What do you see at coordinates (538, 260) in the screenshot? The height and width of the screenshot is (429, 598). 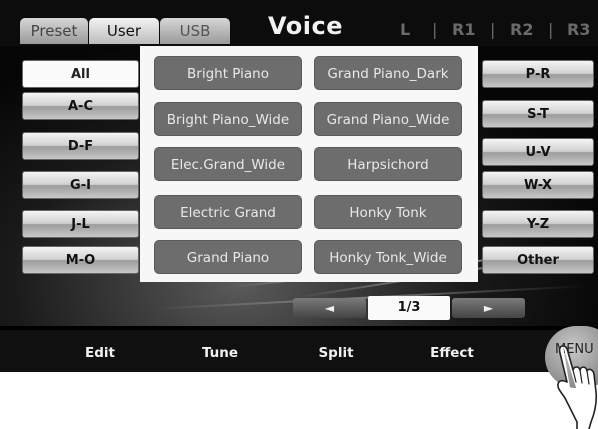 I see `category-other: Other` at bounding box center [538, 260].